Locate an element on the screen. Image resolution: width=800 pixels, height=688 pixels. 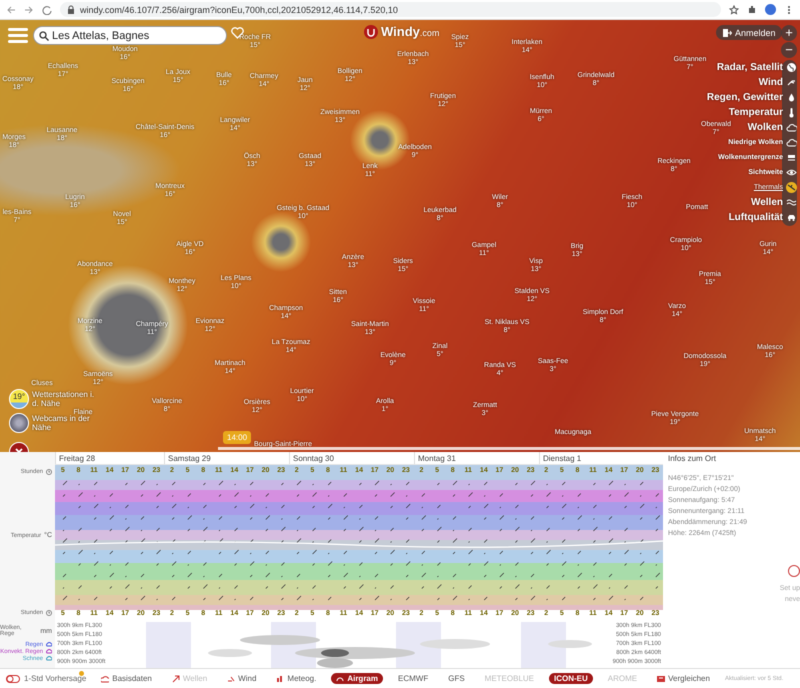
toggle-icon is located at coordinates (13, 678).